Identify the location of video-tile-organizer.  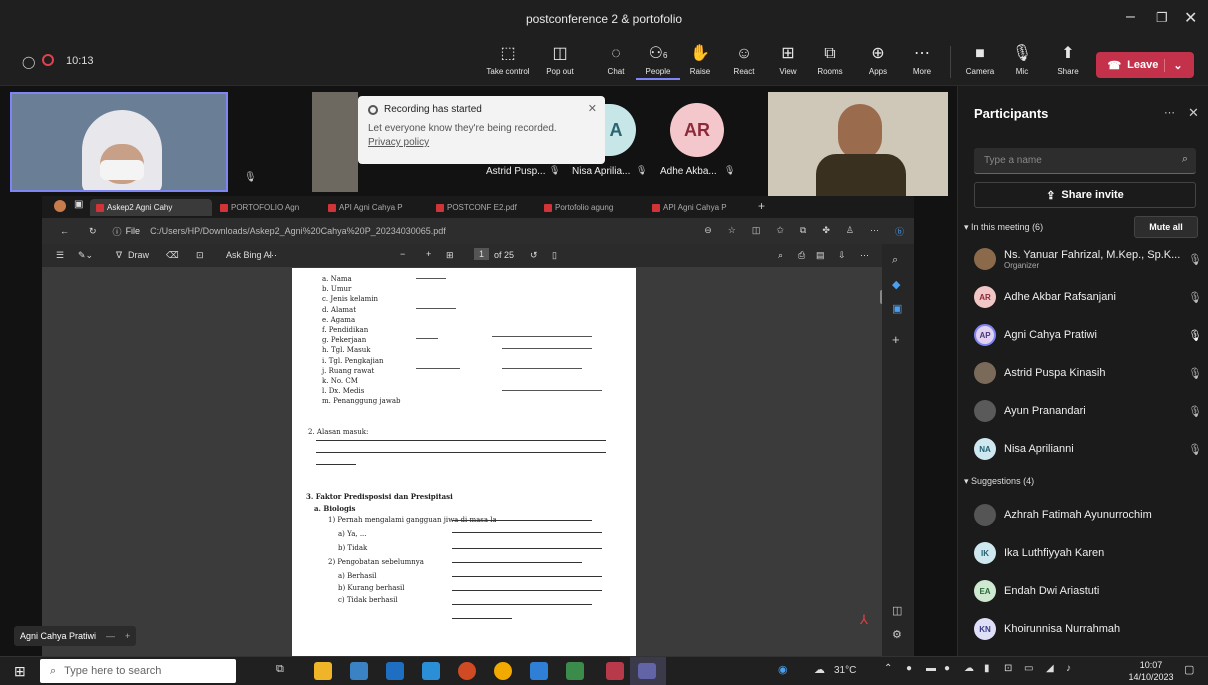
(858, 144).